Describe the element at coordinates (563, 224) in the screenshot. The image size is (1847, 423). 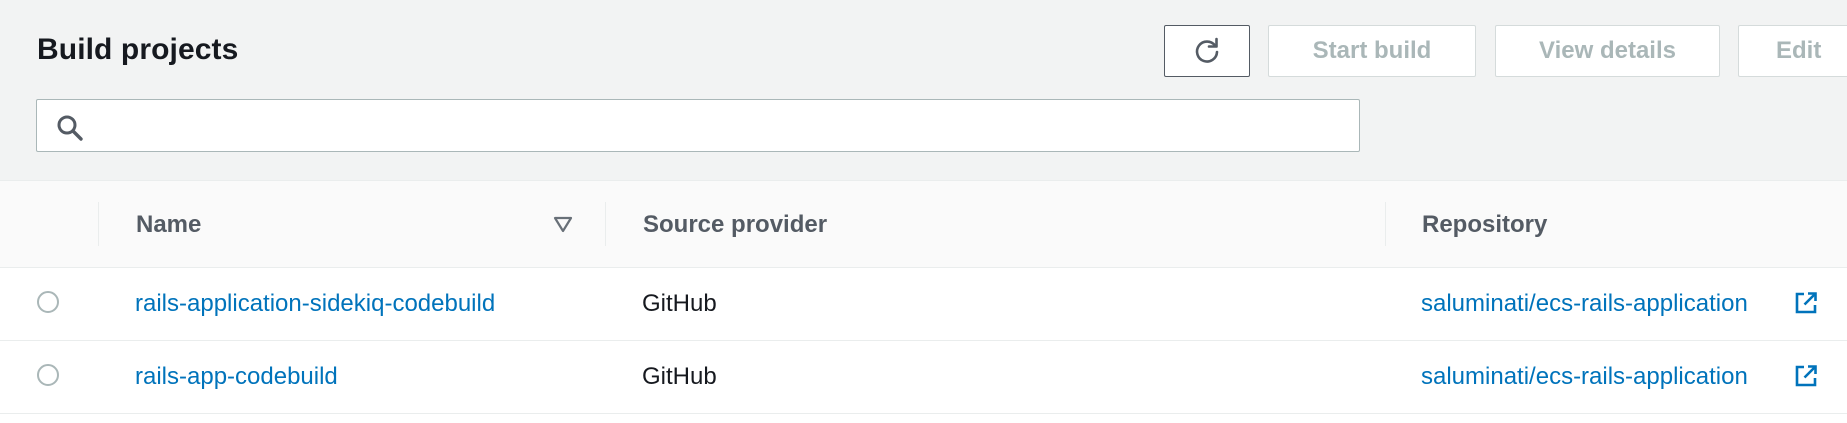
I see `sort-triangle-down-icon` at that location.